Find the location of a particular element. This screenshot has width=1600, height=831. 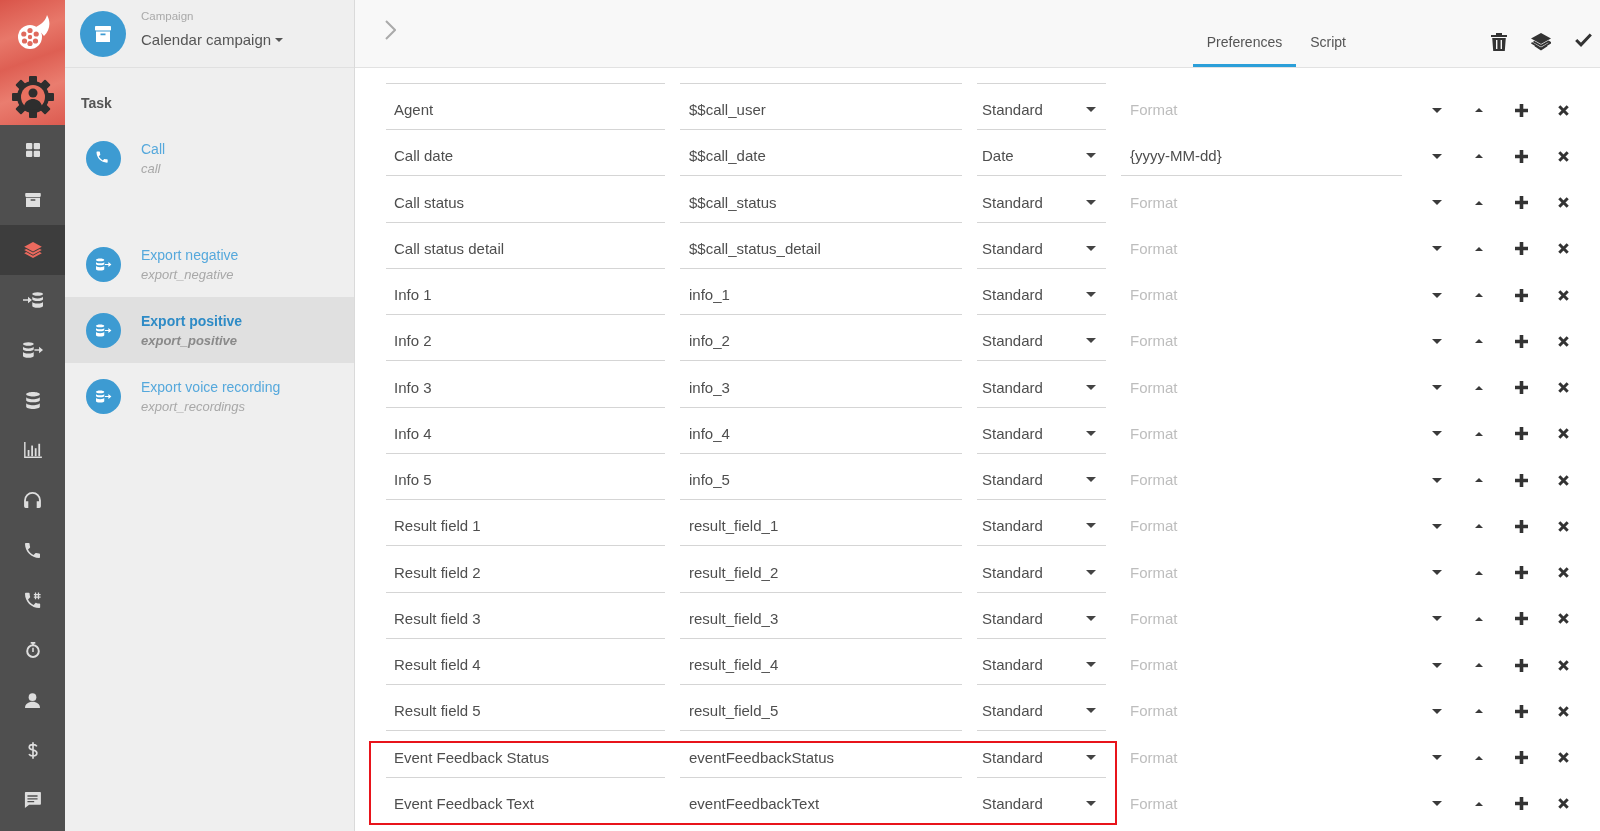

value-field: result_field_5 is located at coordinates (821, 711).